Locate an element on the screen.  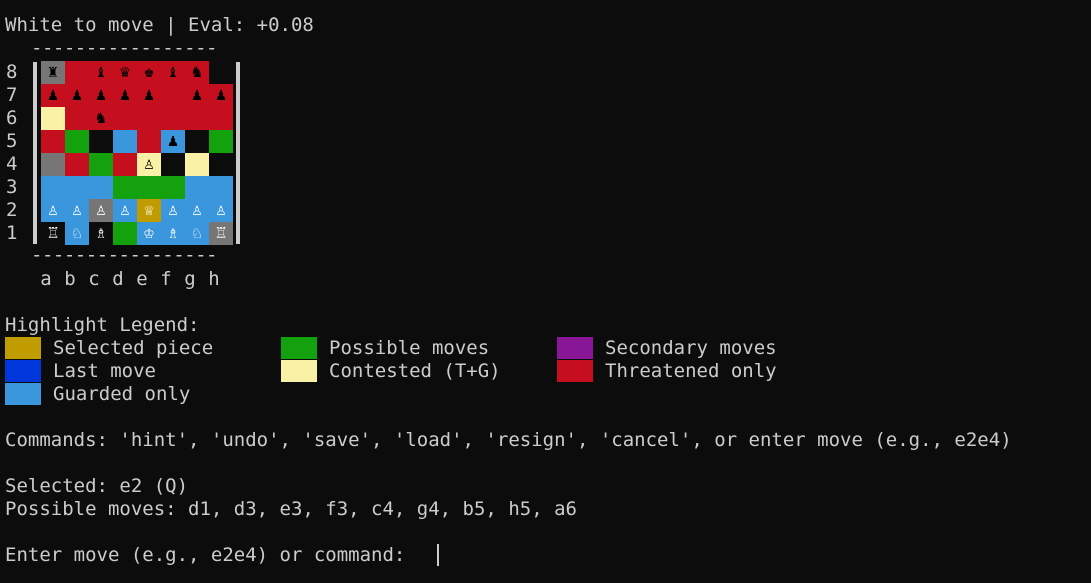
chess-piece: ♜ is located at coordinates (53, 72).